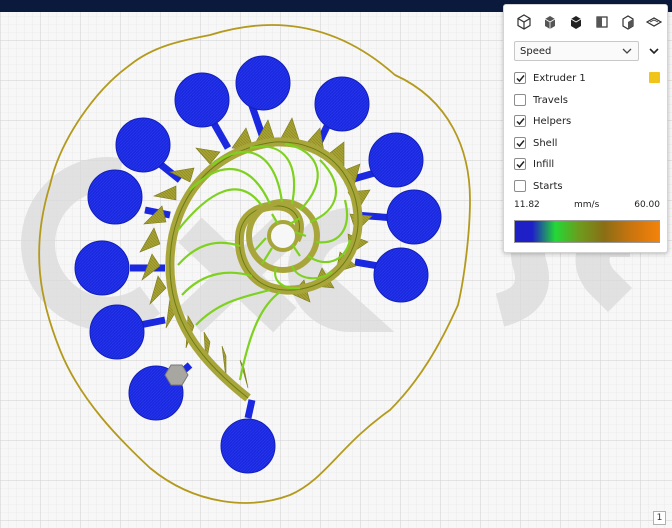 The width and height of the screenshot is (672, 528). Describe the element at coordinates (654, 51) in the screenshot. I see `collapse-panel-chevron-icon` at that location.